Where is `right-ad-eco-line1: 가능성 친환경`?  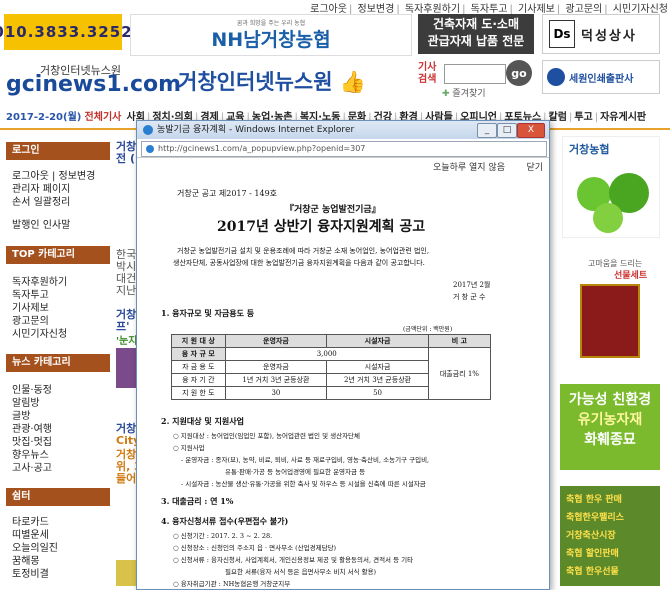 right-ad-eco-line1: 가능성 친환경 is located at coordinates (610, 400).